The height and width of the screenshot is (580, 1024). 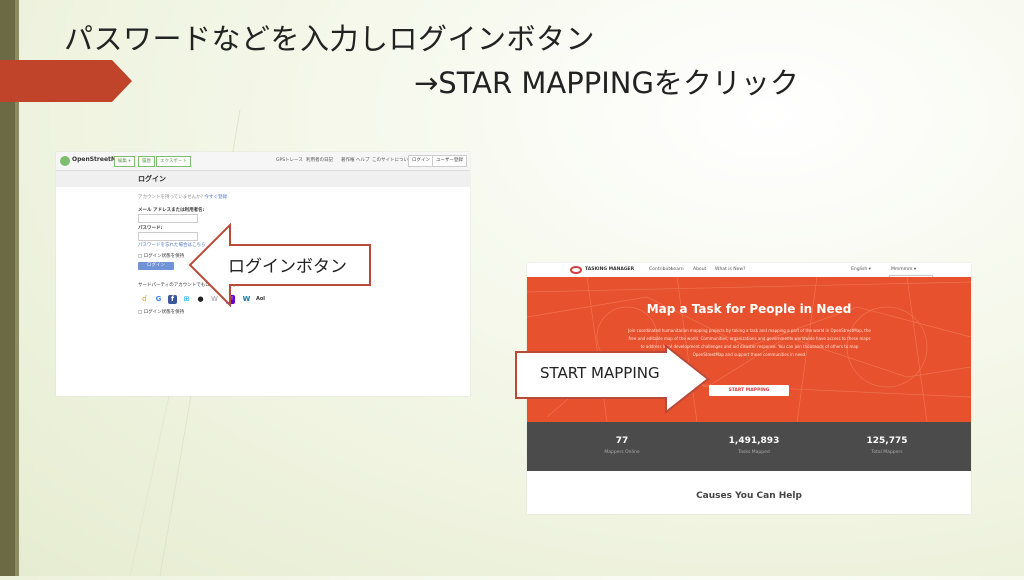 What do you see at coordinates (66, 81) in the screenshot?
I see `red-arrow-shape` at bounding box center [66, 81].